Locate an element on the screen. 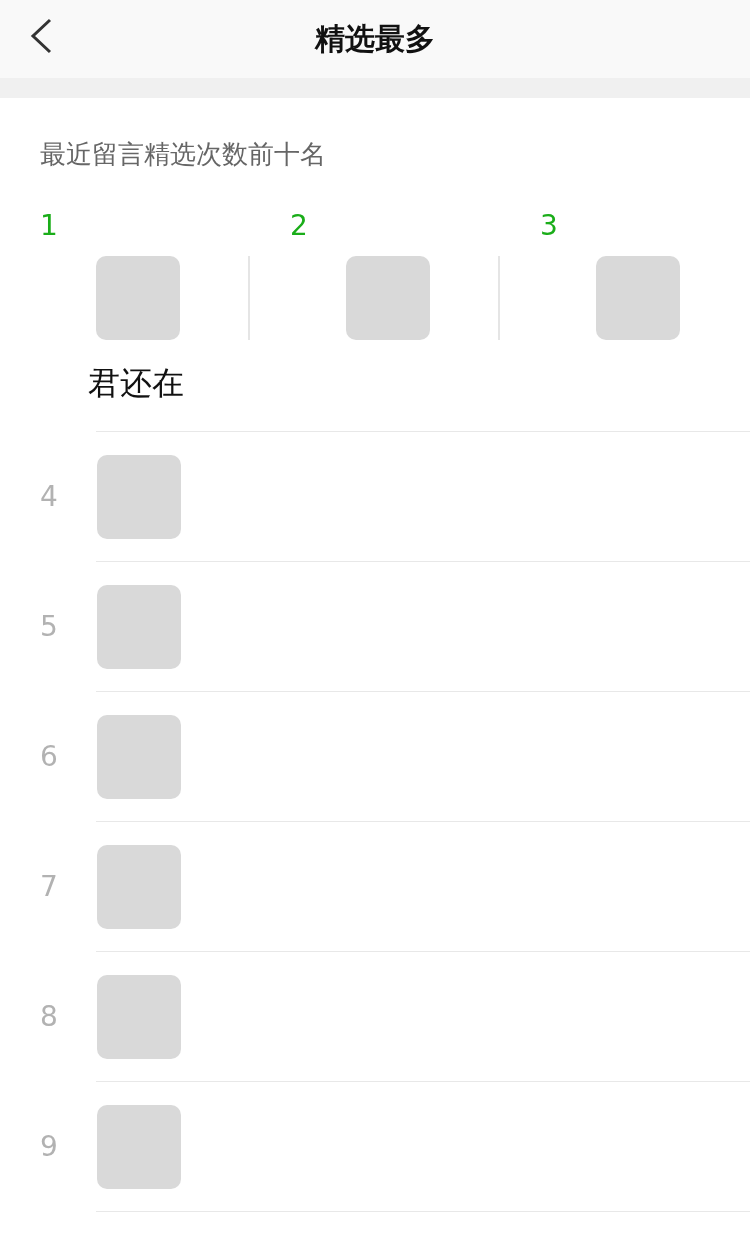 Image resolution: width=750 pixels, height=1255 pixels. rank-number: 4 is located at coordinates (49, 496).